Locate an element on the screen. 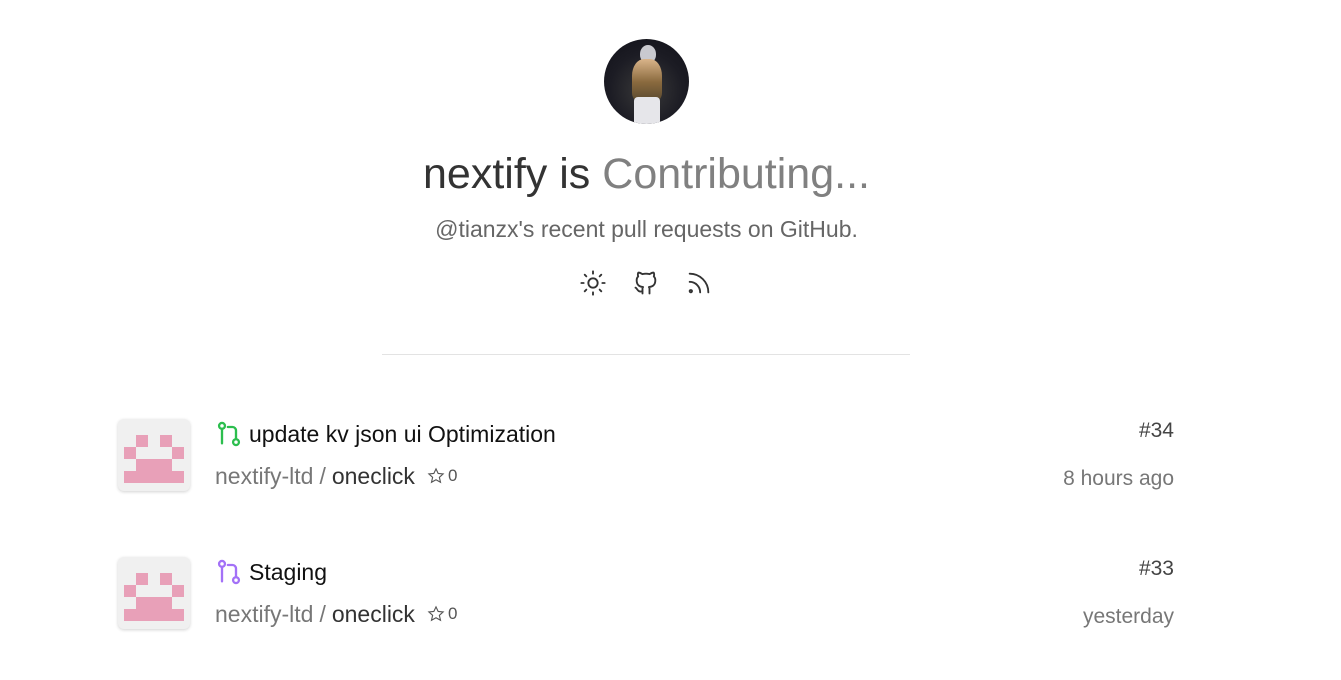  toolbar-icons is located at coordinates (646, 283).